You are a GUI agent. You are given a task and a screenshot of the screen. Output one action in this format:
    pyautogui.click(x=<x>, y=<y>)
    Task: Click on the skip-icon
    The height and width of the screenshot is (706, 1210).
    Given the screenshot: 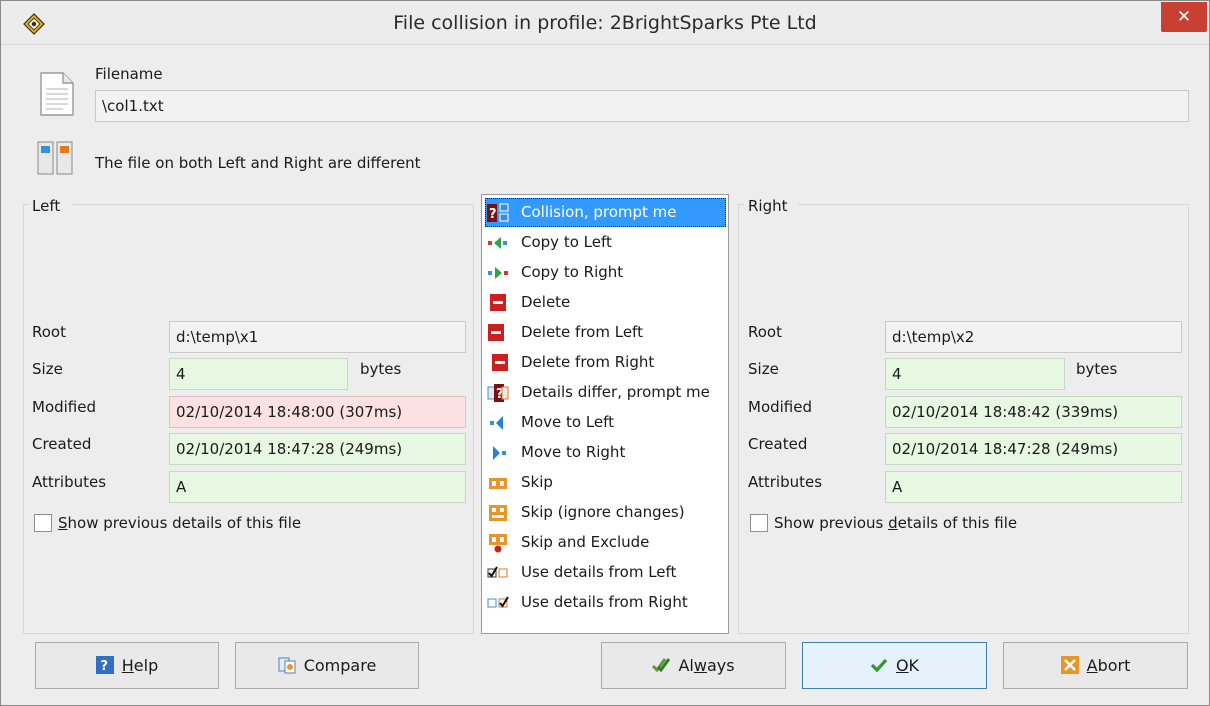 What is the action you would take?
    pyautogui.click(x=498, y=483)
    